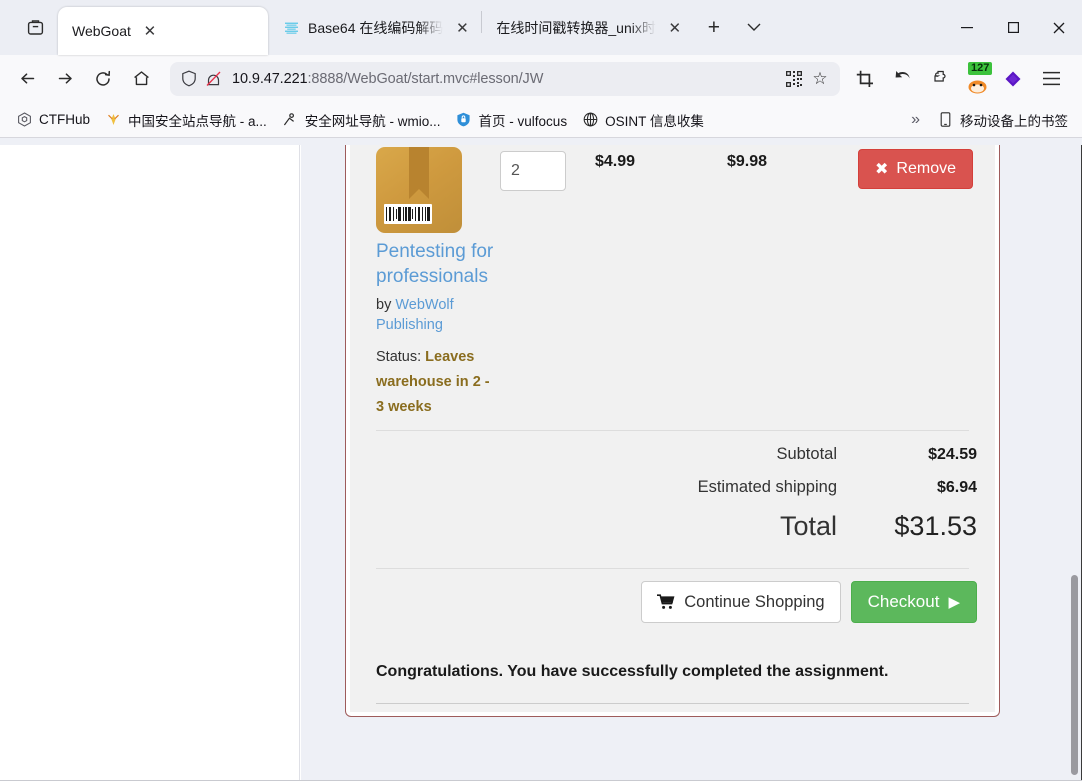  What do you see at coordinates (213, 78) in the screenshot?
I see `tracking-protection-off-icon` at bounding box center [213, 78].